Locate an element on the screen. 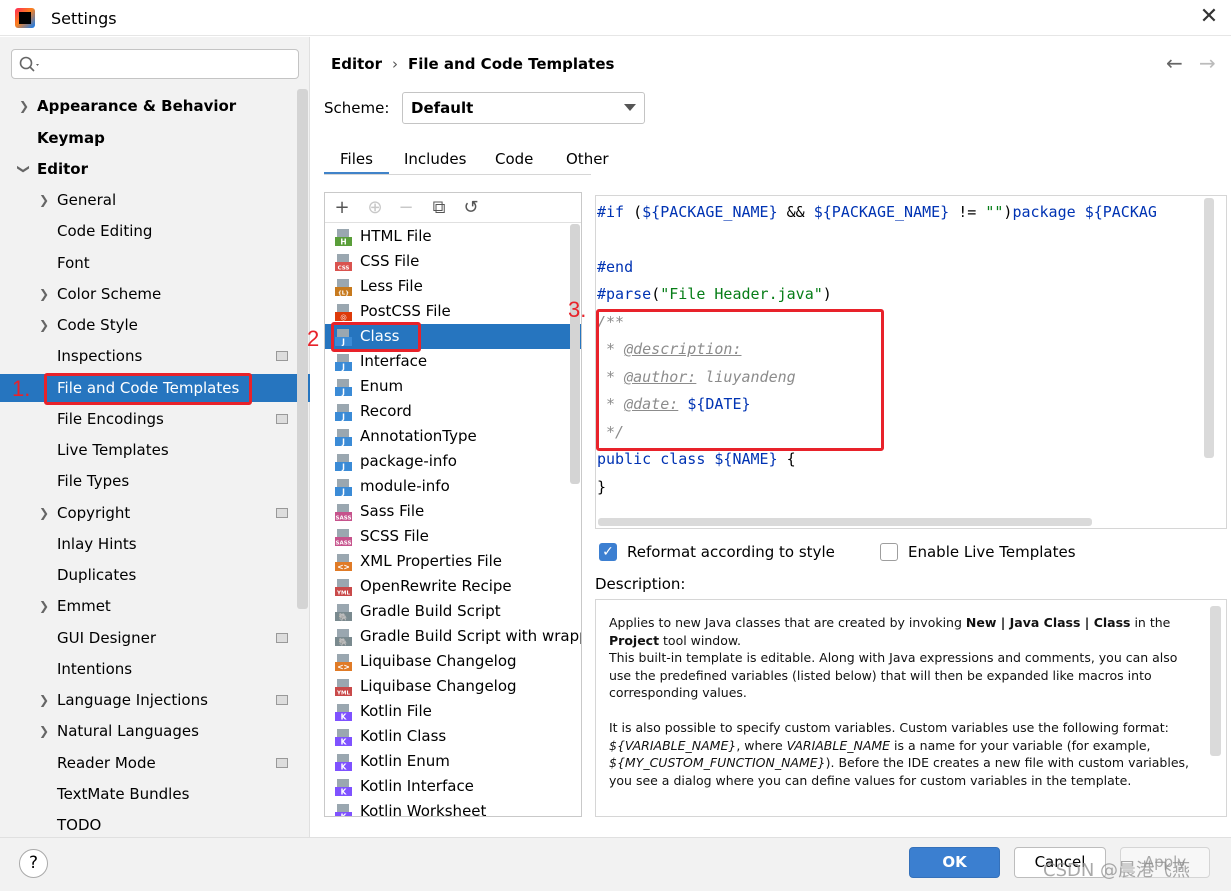 This screenshot has width=1231, height=891. sidebar-item-file-and-code-templates: File and Code Templates is located at coordinates (155, 388).